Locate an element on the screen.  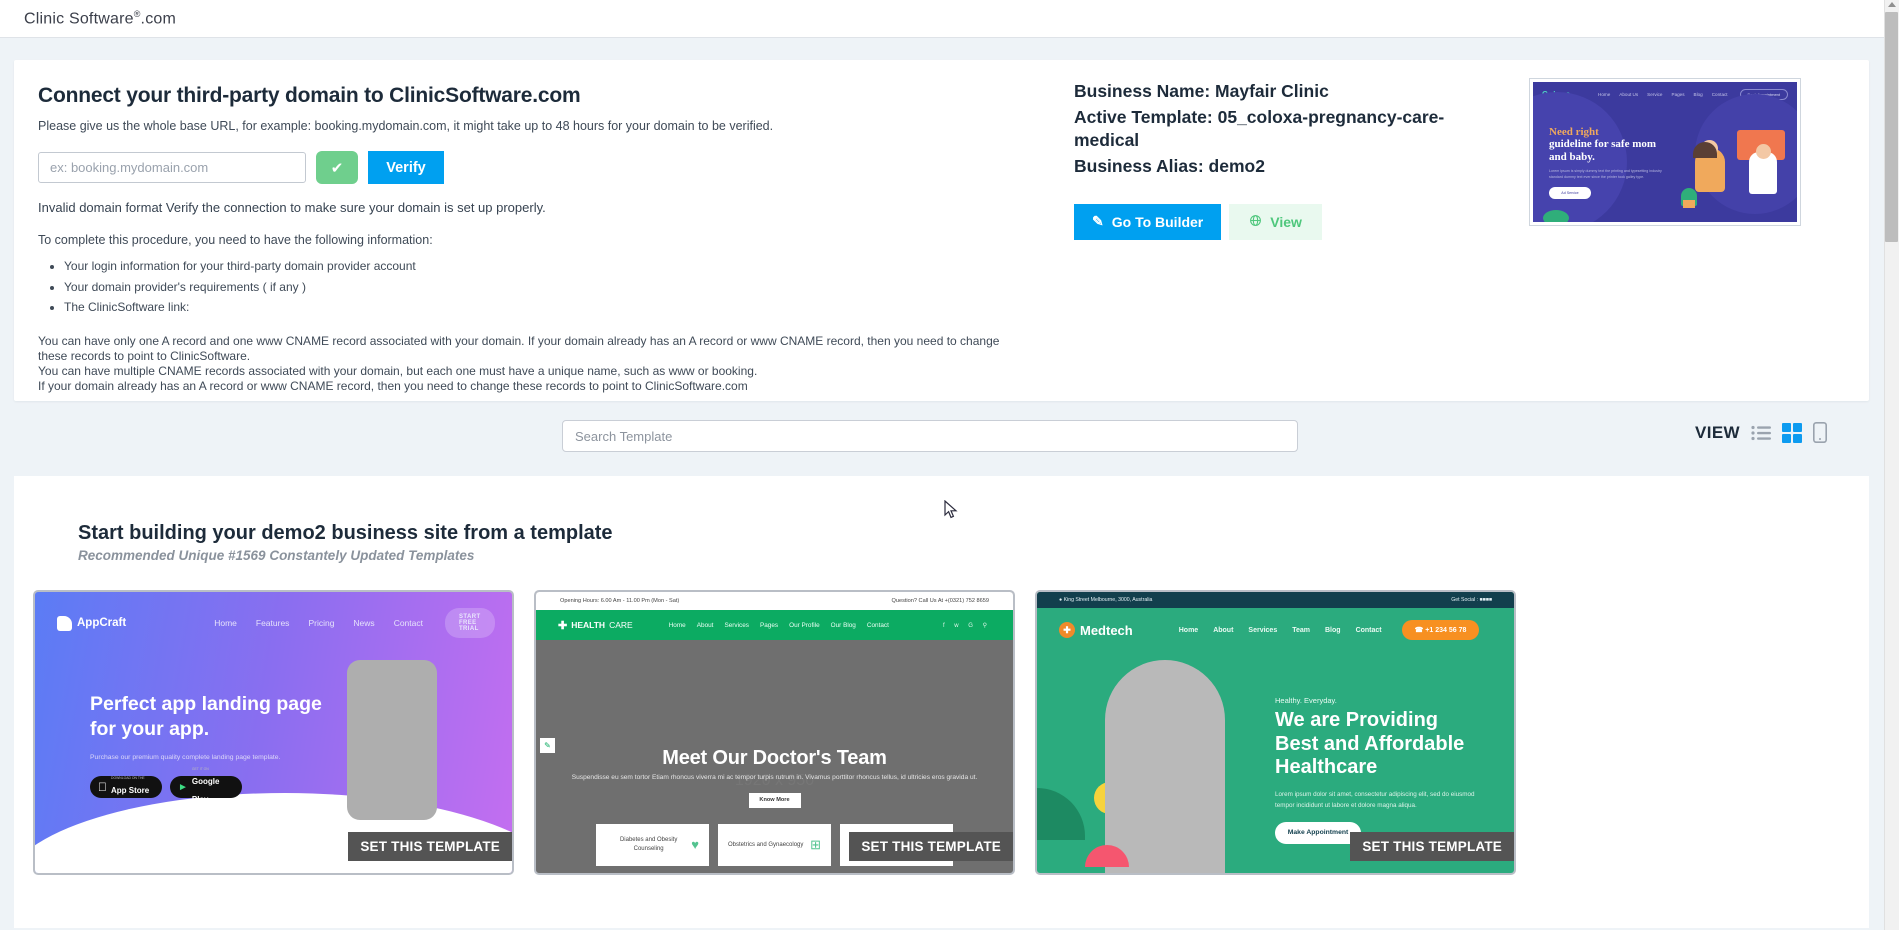
card-nav-links: Home Features Pricing News Contact is located at coordinates (318, 623).